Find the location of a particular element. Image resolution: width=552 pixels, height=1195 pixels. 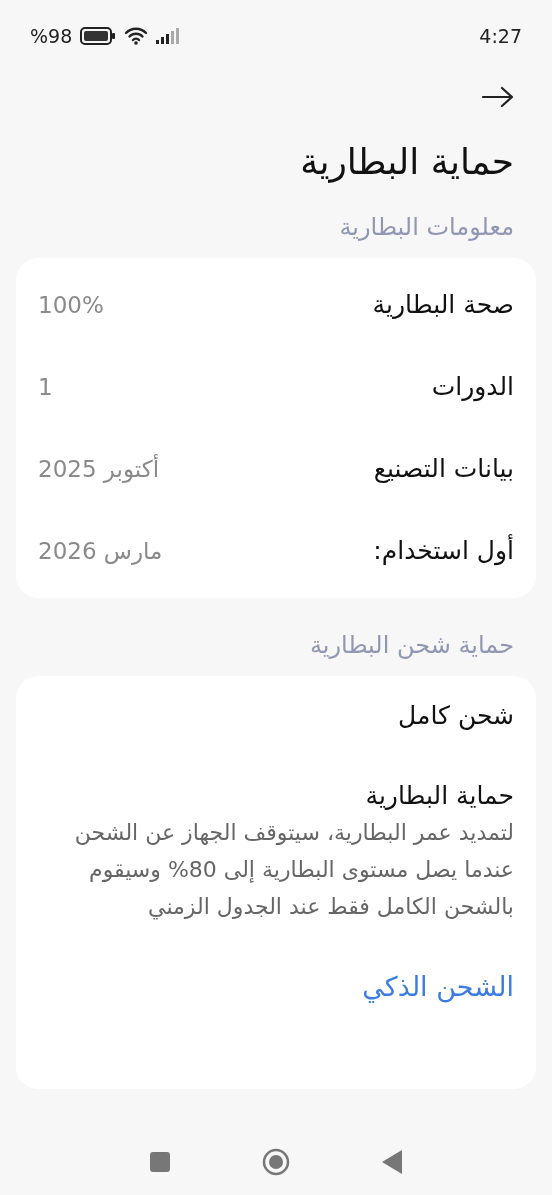

setting-label: بيانات التصنيع is located at coordinates (443, 469).